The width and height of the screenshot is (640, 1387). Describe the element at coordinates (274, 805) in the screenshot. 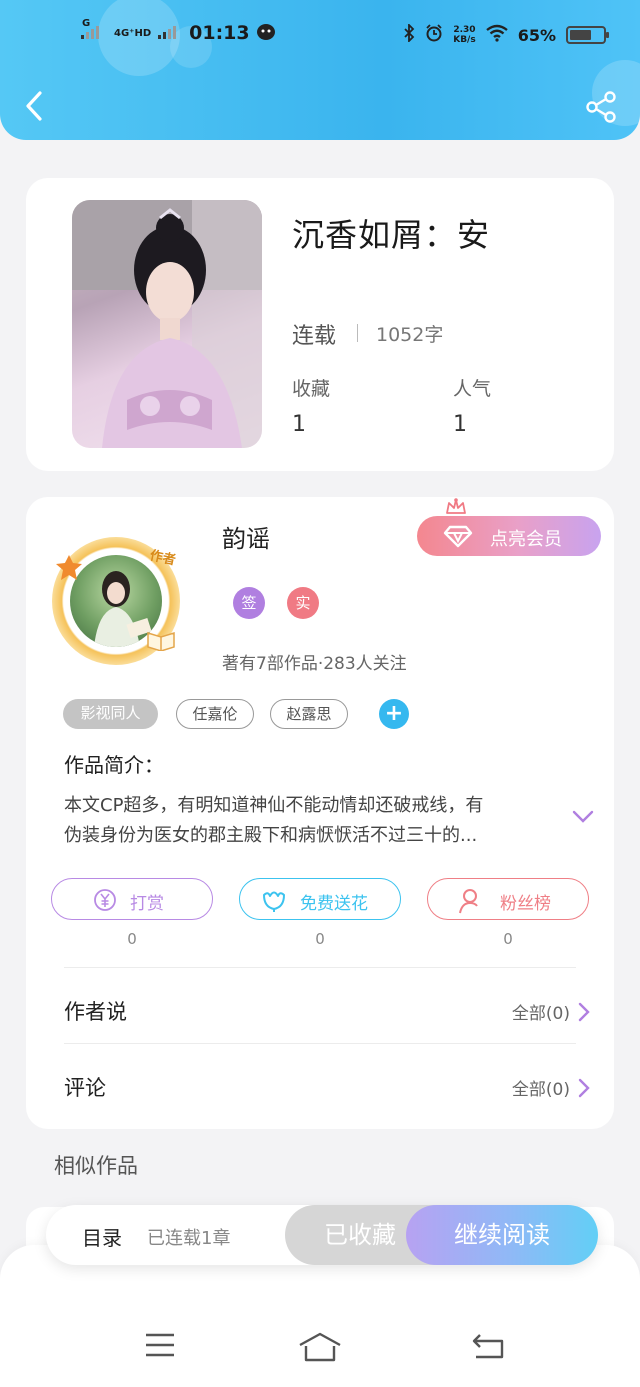

I see `intro-line: 本文CP超多，有明知道神仙不能动情却还破戒线，有` at that location.